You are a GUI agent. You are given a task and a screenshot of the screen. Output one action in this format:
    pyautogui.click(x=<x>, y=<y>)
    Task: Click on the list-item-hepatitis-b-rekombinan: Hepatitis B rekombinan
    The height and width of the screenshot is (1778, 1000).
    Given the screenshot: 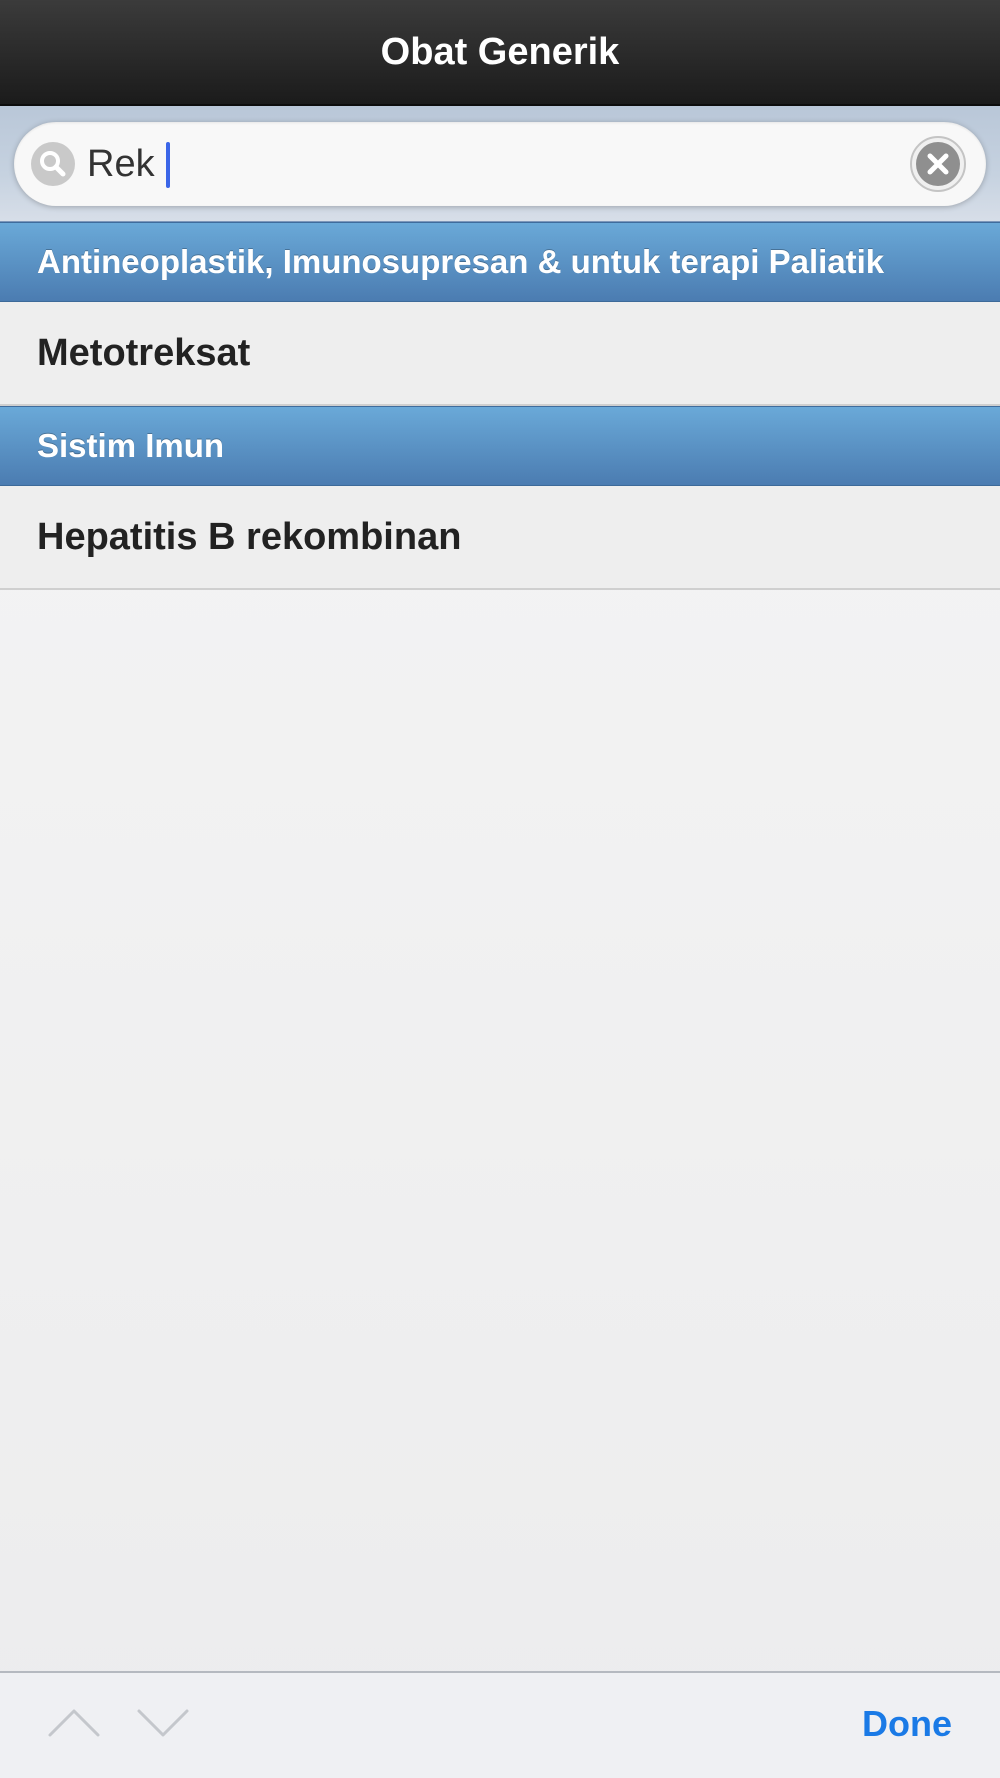 What is the action you would take?
    pyautogui.click(x=500, y=538)
    